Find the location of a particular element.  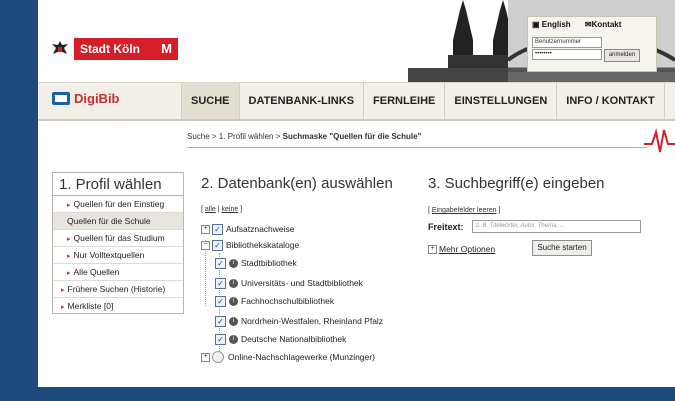

city-label: Stadt Köln M is located at coordinates (126, 49).